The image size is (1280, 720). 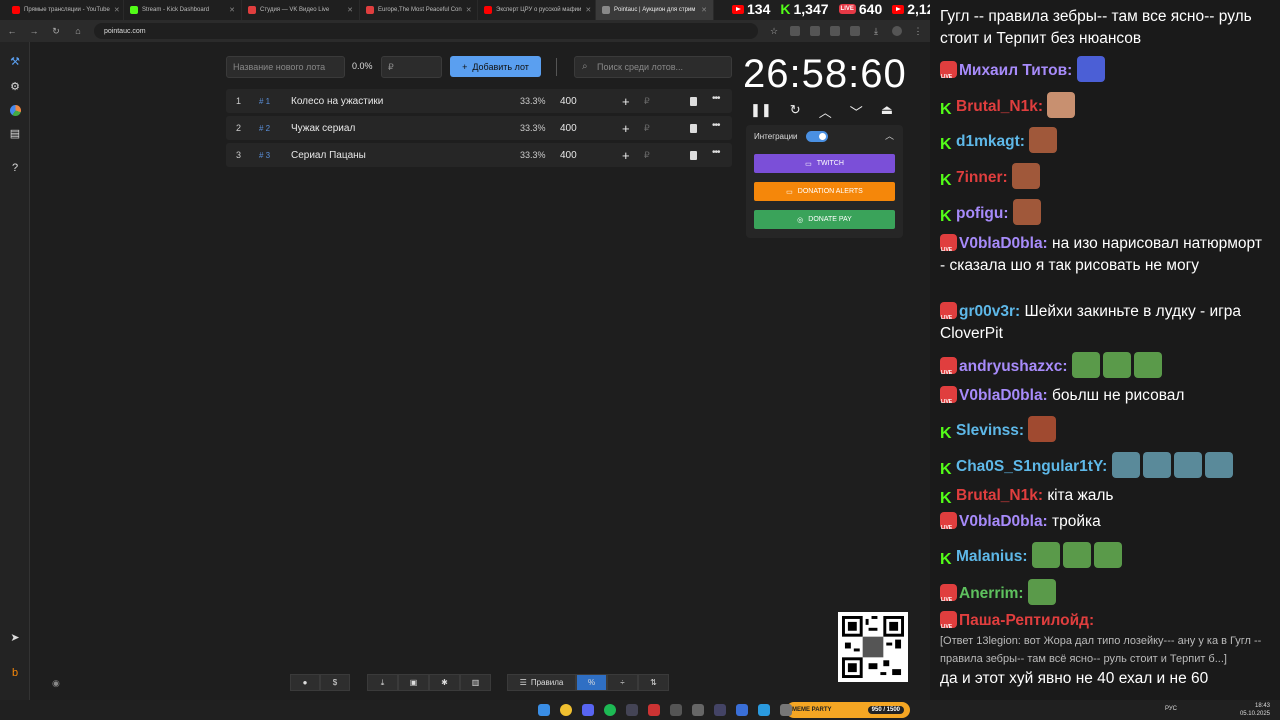 I want to click on lot-name: Колесо на ужастики, so click(x=337, y=101).